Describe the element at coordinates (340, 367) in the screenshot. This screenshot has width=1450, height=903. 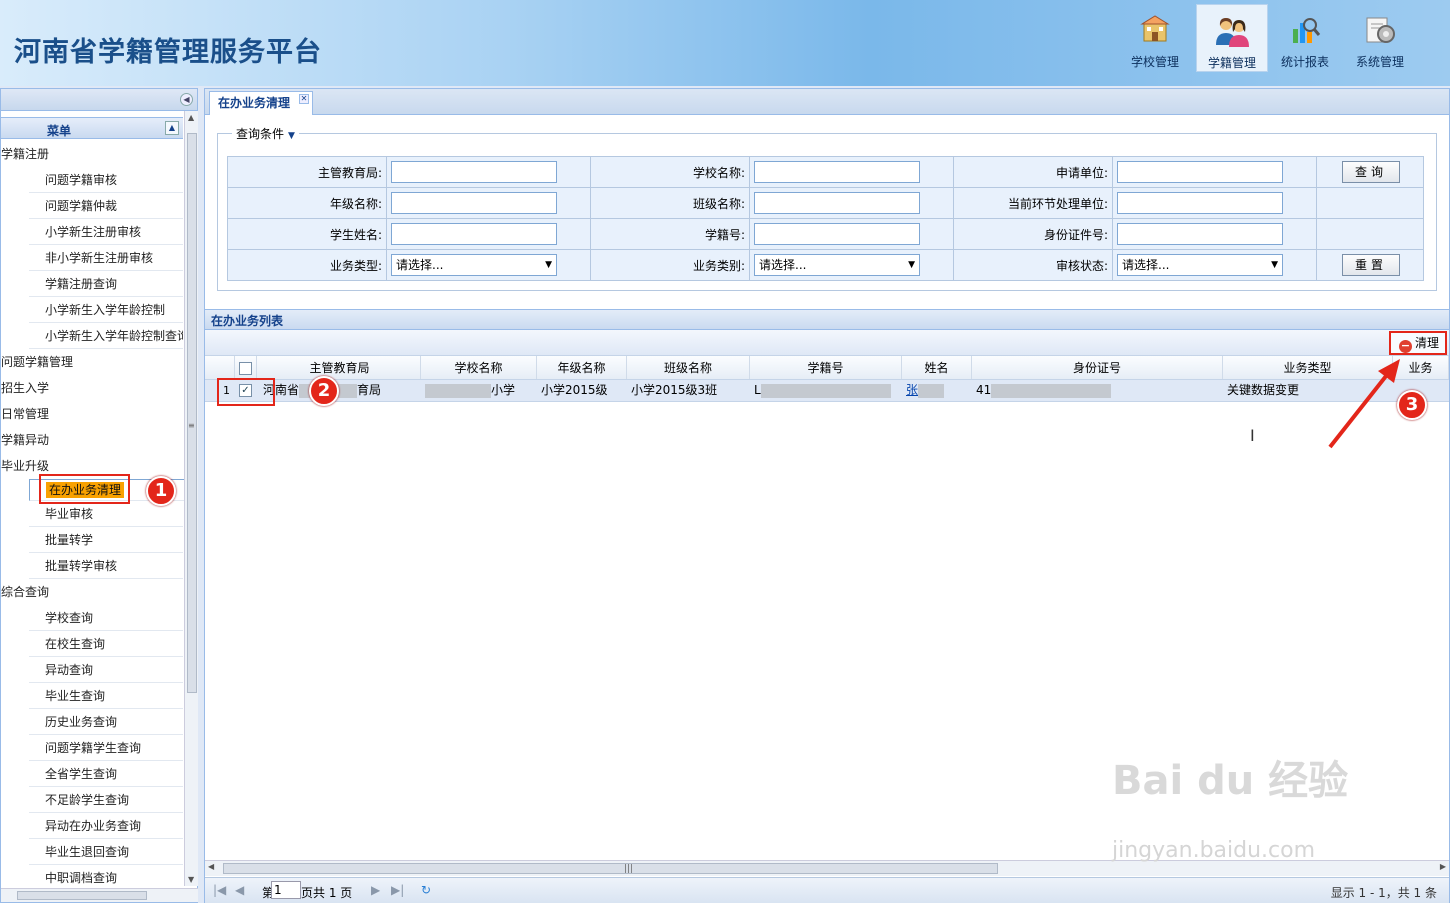
I see `column-header: 主管教育局` at that location.